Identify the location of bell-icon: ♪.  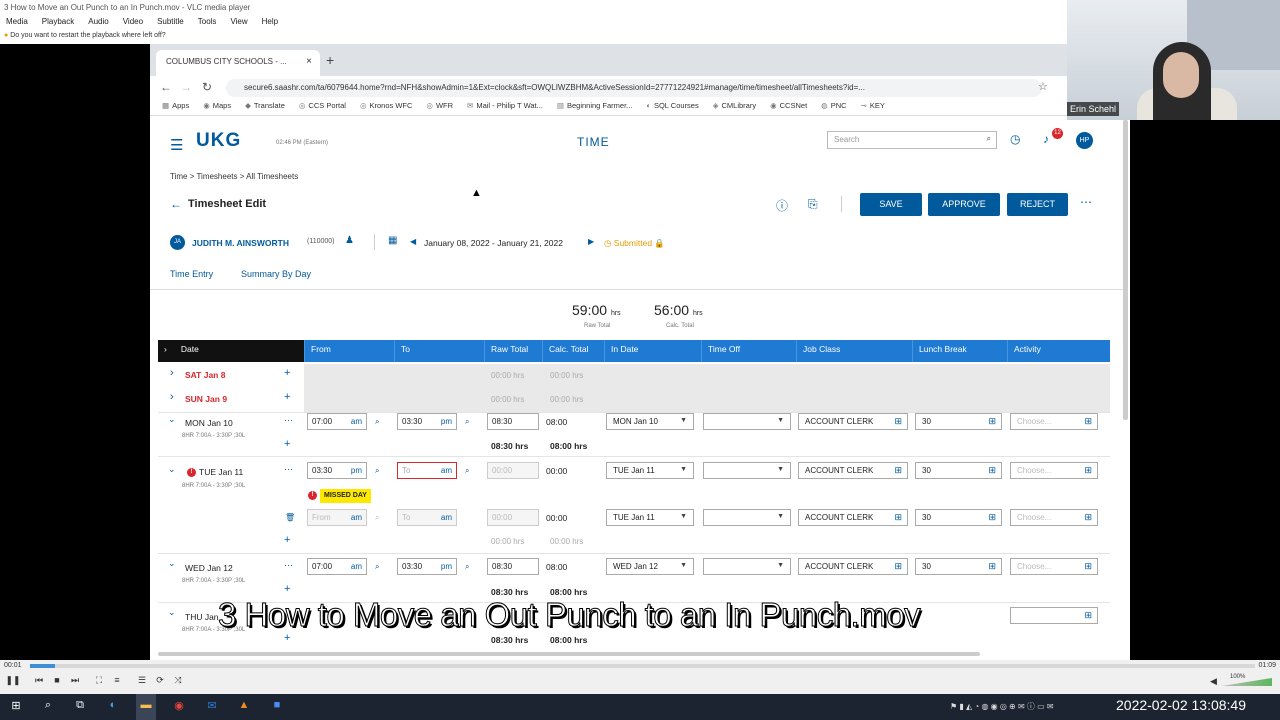
(1046, 139).